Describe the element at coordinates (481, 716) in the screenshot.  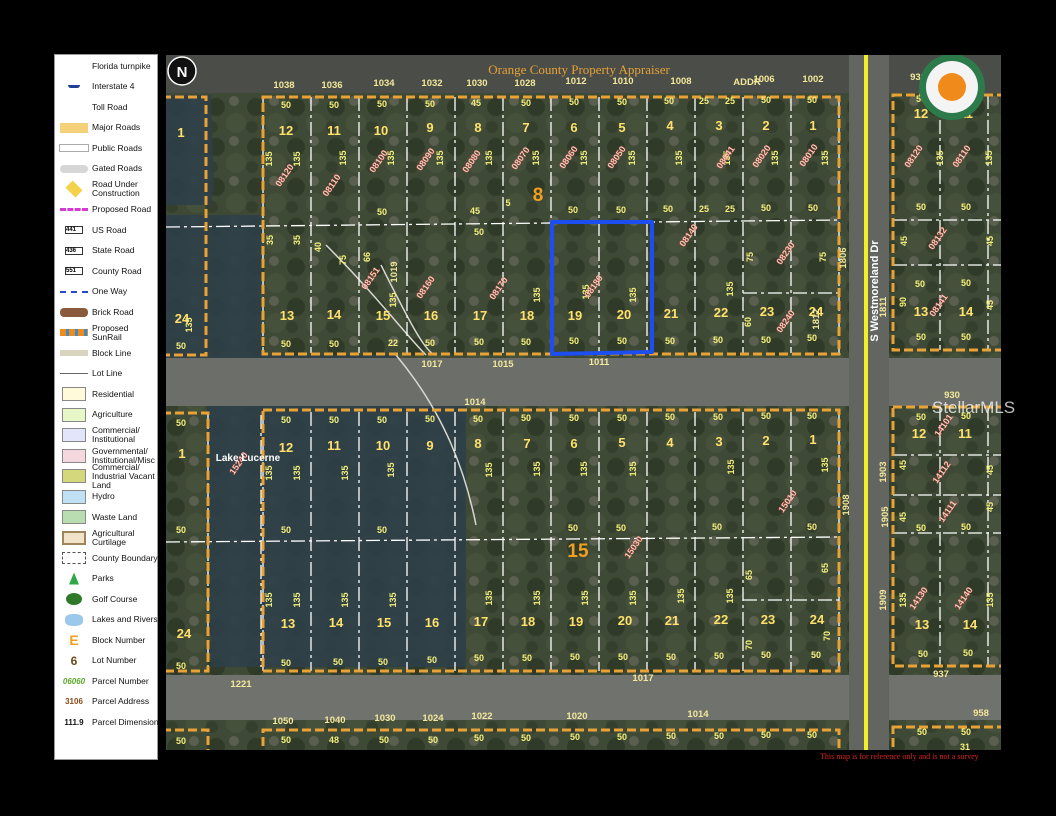
I see `parcel-address: 1022` at that location.